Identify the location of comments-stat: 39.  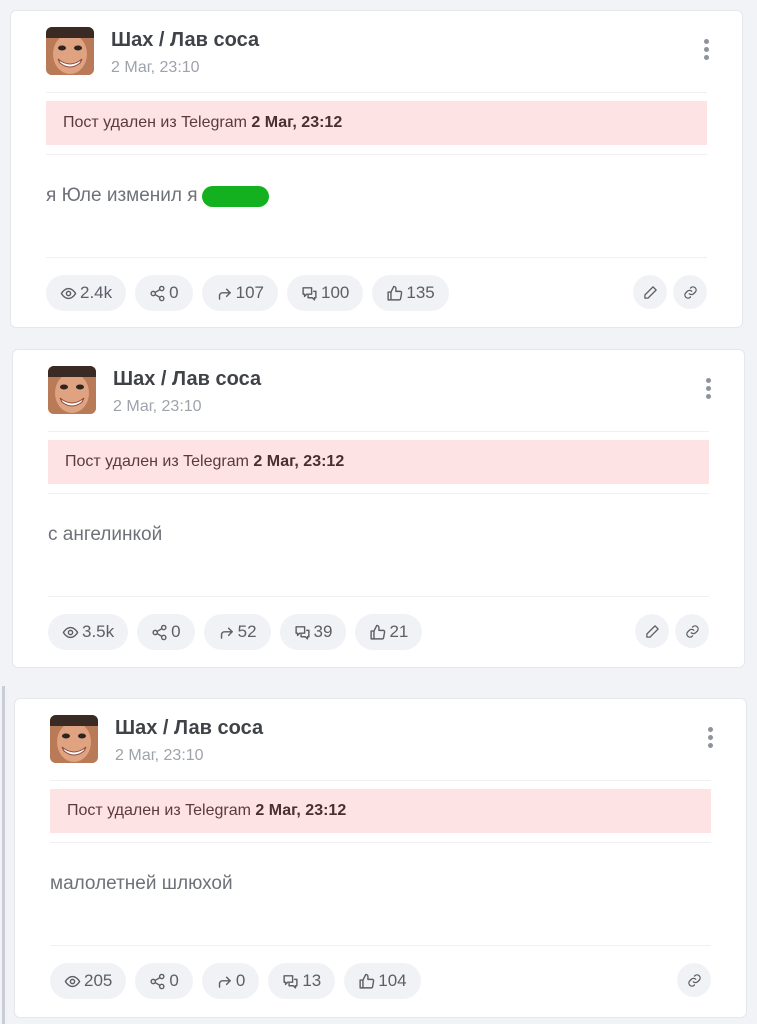
(313, 632).